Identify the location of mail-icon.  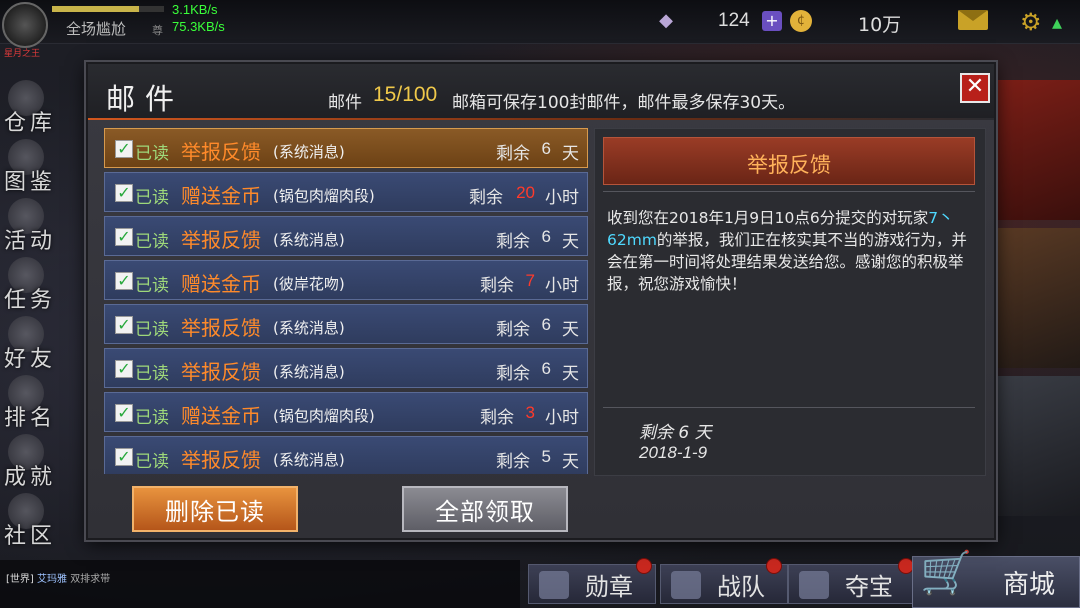
(973, 20).